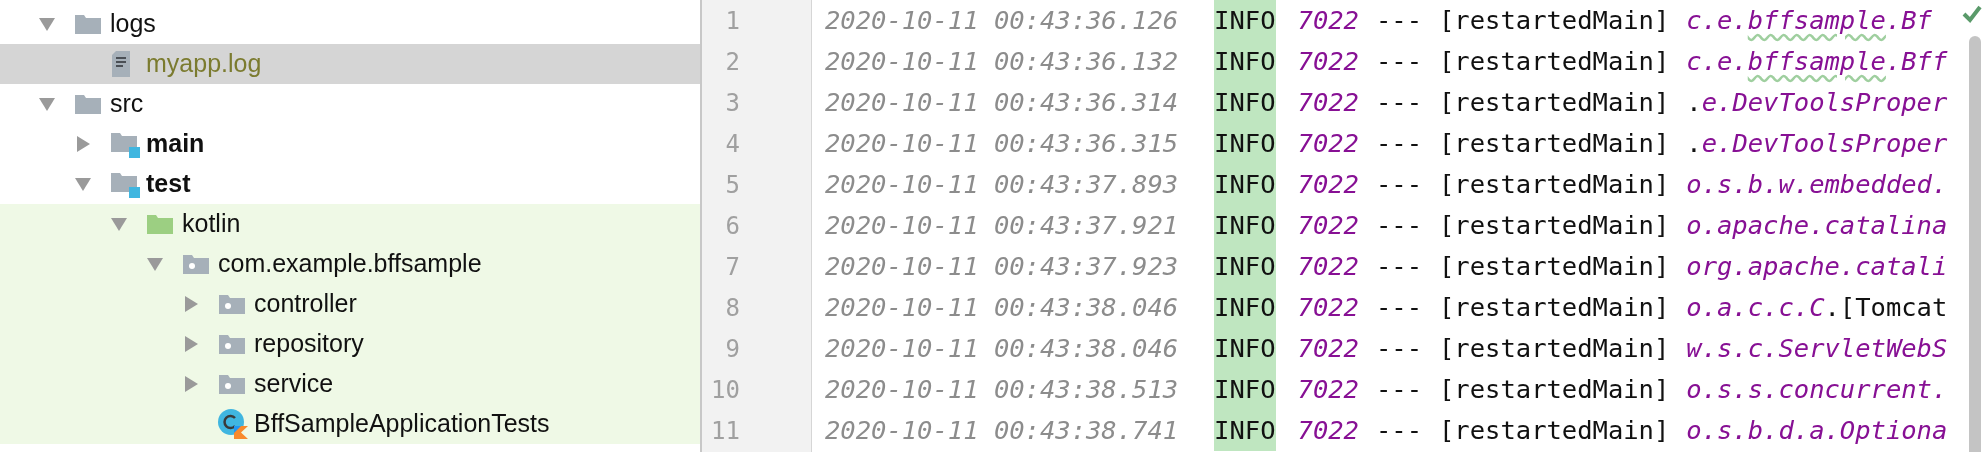 This screenshot has width=1984, height=452. I want to click on tree-row: controller, so click(350, 304).